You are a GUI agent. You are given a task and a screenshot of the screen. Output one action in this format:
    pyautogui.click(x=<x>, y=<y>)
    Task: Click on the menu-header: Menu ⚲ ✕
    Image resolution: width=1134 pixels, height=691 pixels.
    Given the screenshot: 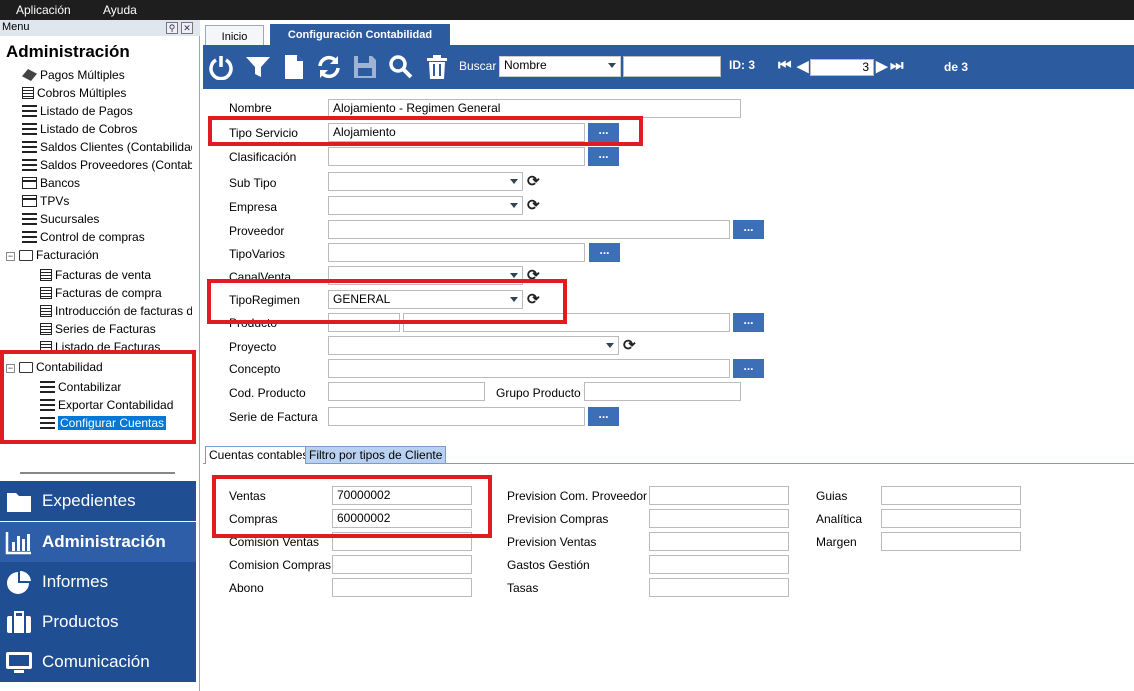 What is the action you would take?
    pyautogui.click(x=100, y=28)
    